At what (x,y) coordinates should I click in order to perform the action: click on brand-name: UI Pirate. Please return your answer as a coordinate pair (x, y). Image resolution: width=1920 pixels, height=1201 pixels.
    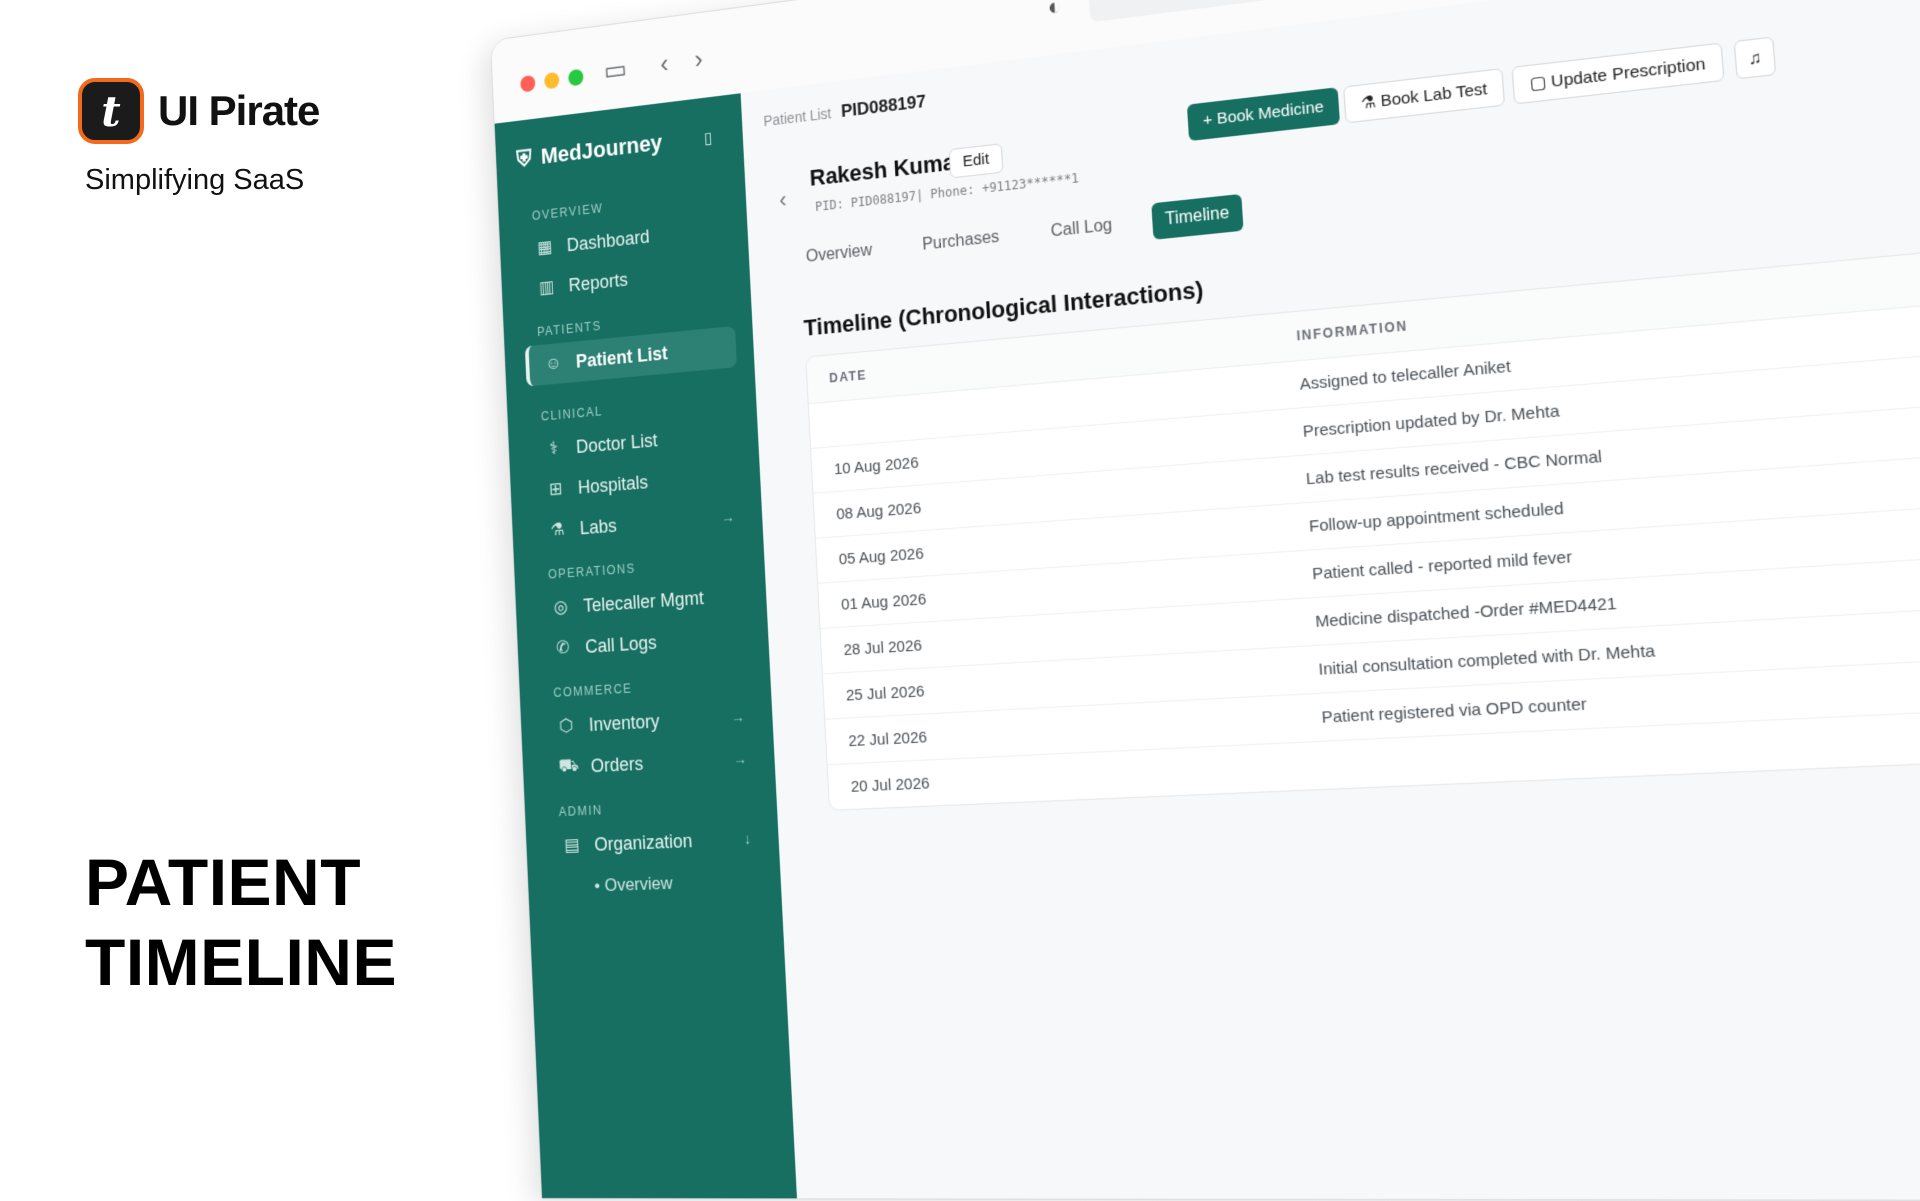
    Looking at the image, I should click on (238, 111).